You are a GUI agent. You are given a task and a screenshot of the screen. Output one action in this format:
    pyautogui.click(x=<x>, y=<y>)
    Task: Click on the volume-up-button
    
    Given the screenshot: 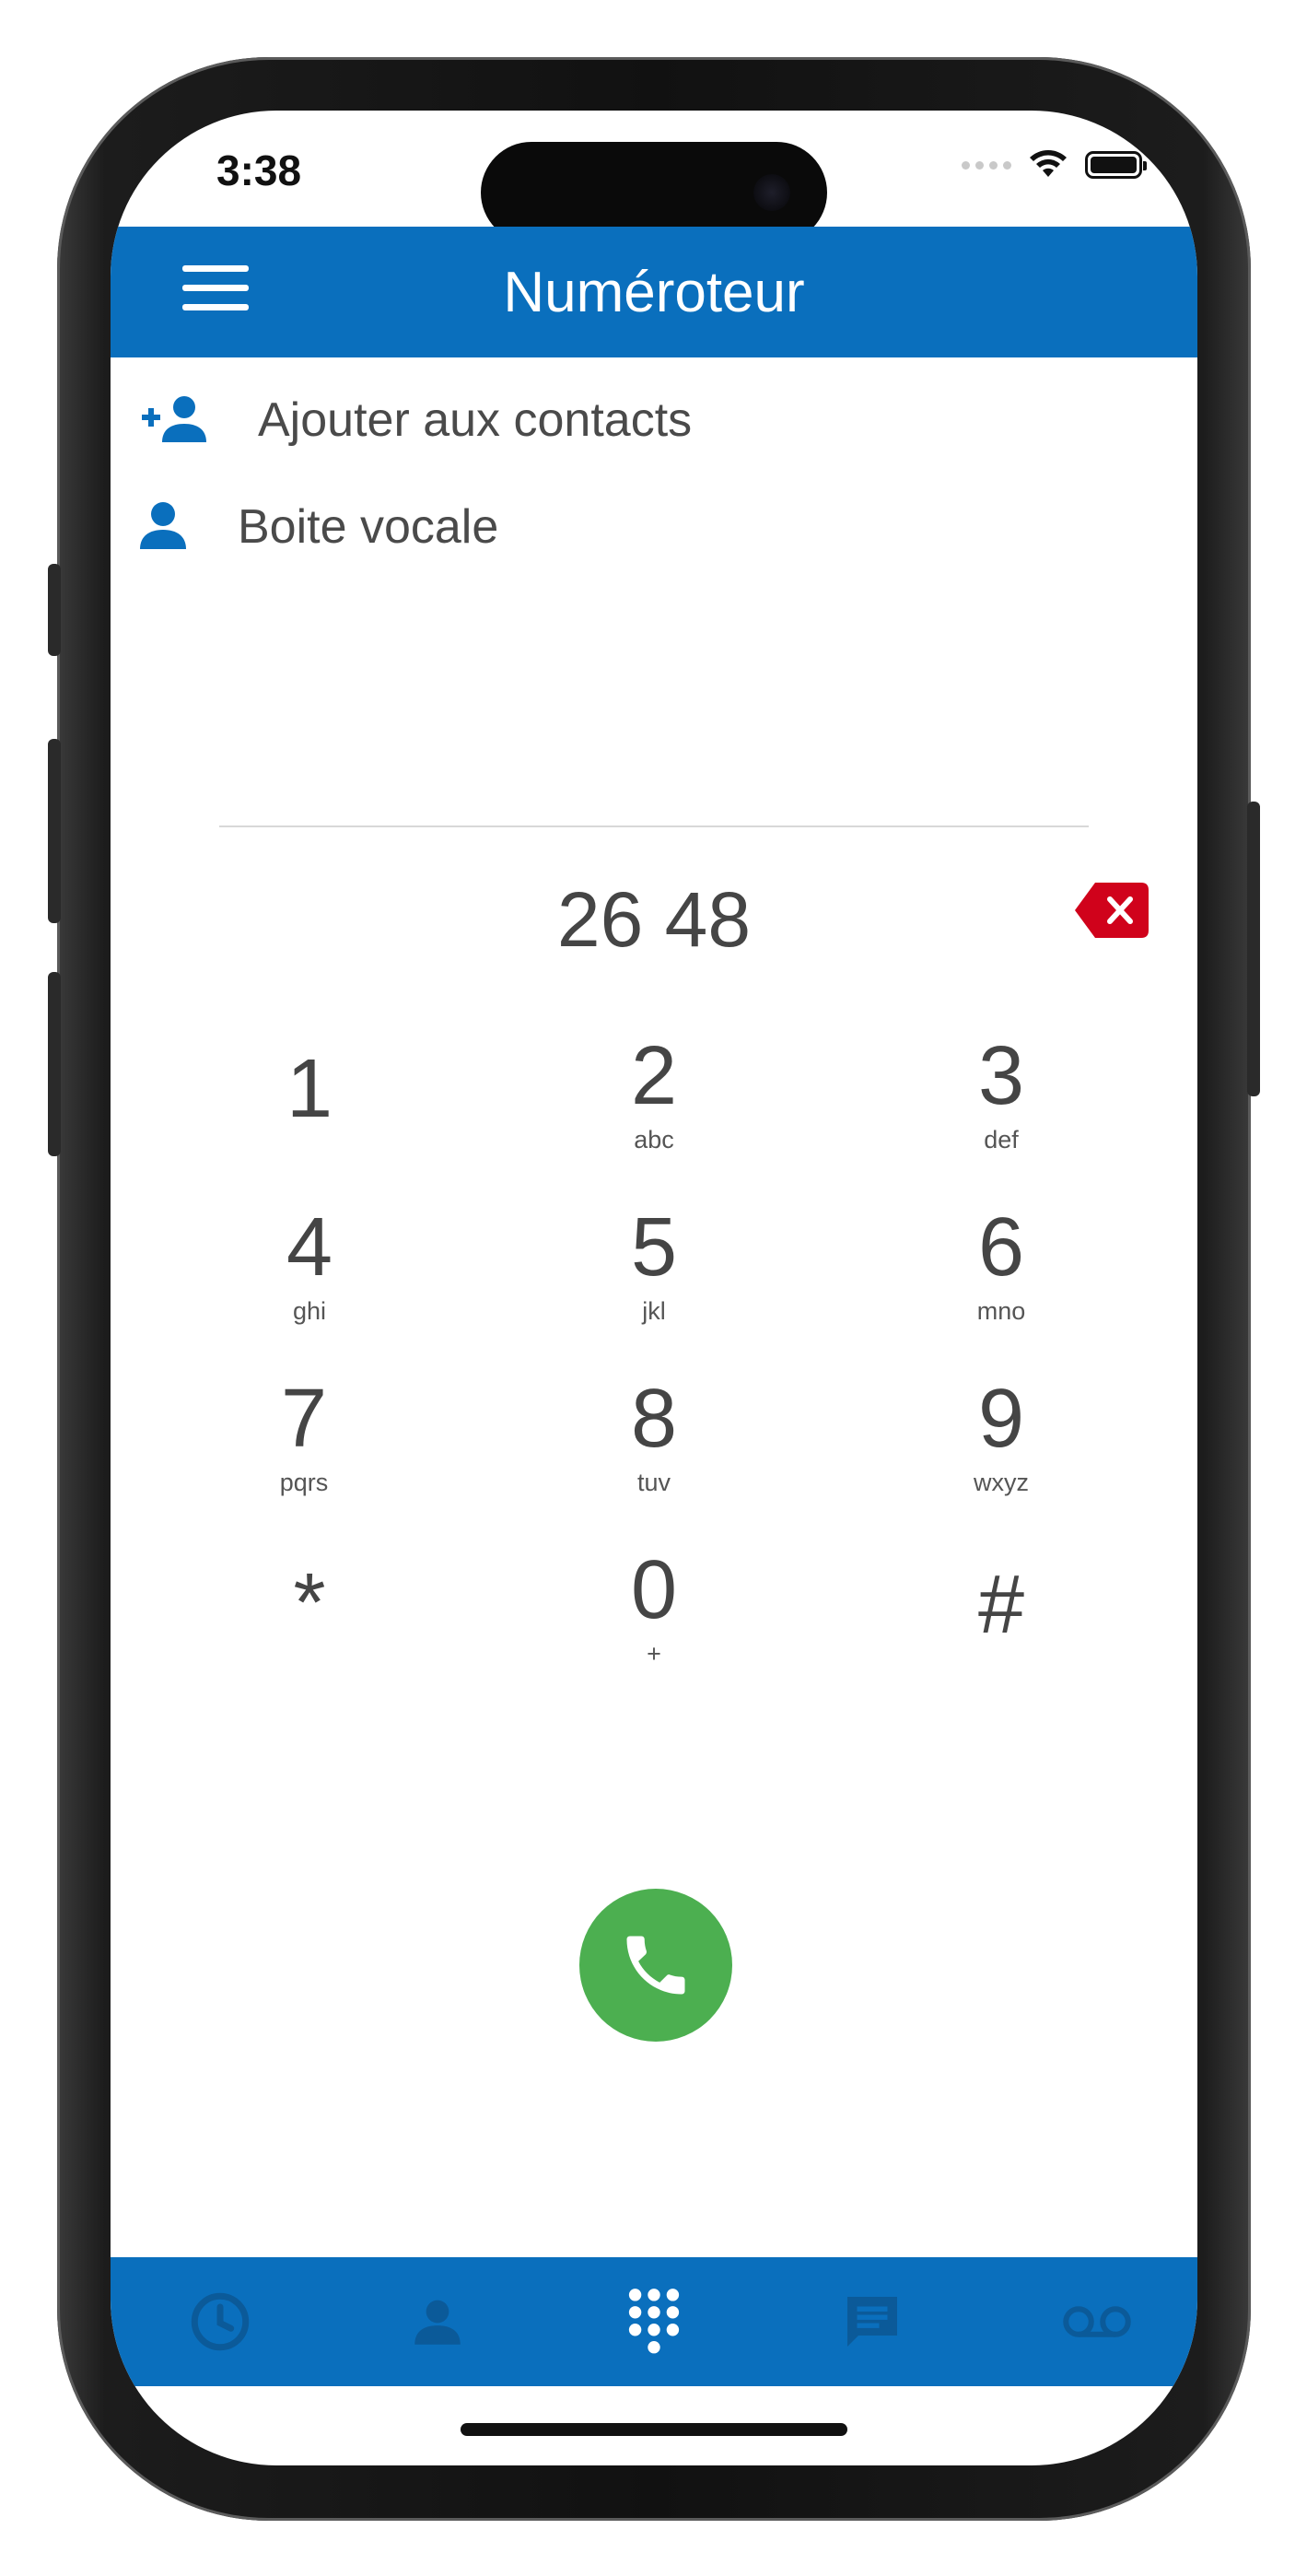 What is the action you would take?
    pyautogui.click(x=54, y=831)
    